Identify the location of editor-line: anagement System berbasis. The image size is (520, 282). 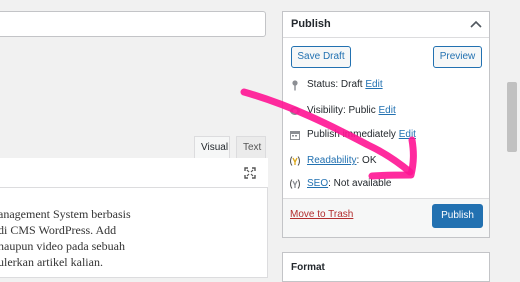
(65, 214).